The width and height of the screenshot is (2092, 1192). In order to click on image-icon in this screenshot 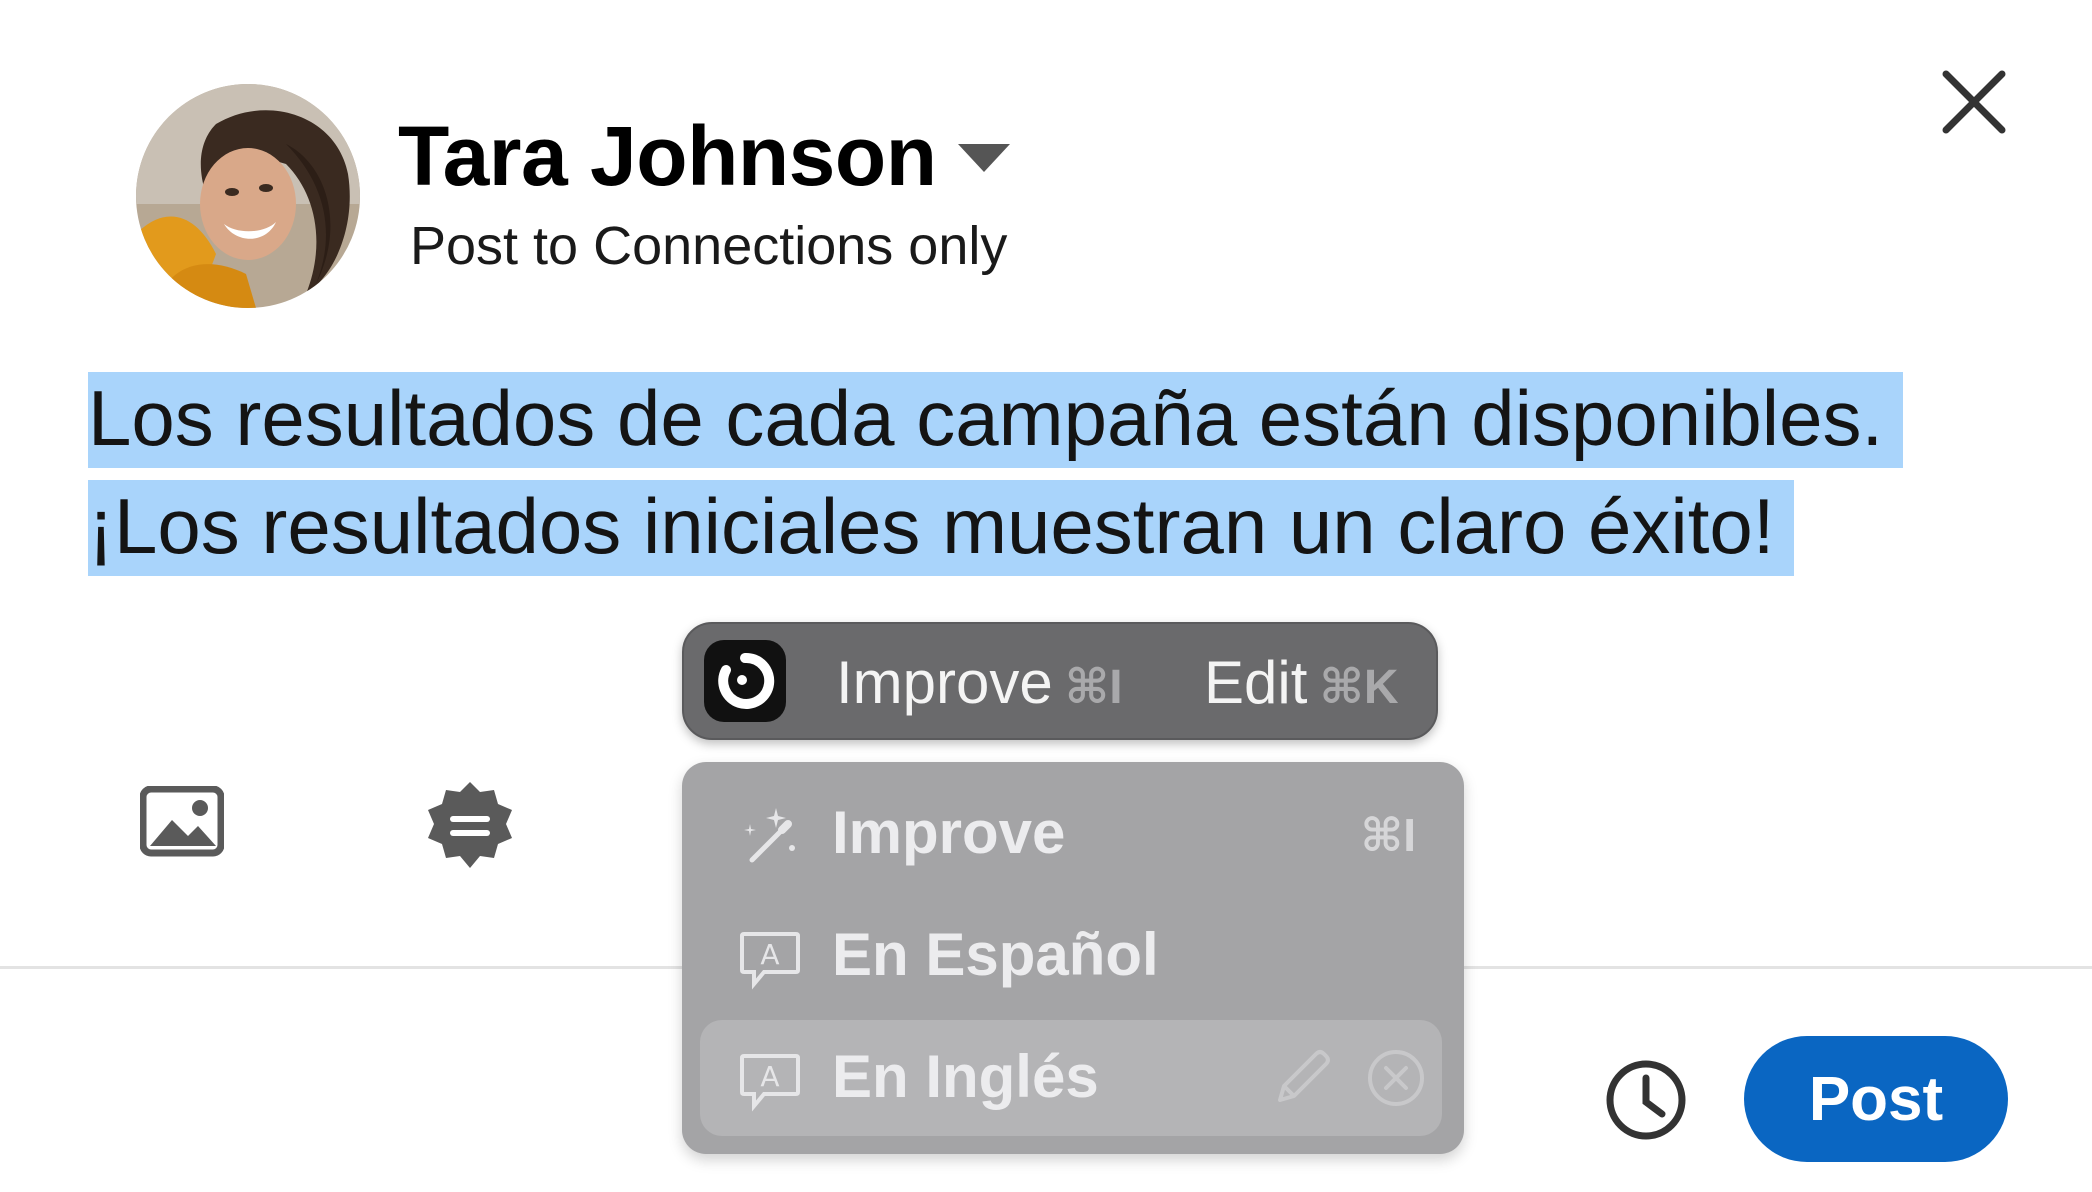, I will do `click(182, 822)`.